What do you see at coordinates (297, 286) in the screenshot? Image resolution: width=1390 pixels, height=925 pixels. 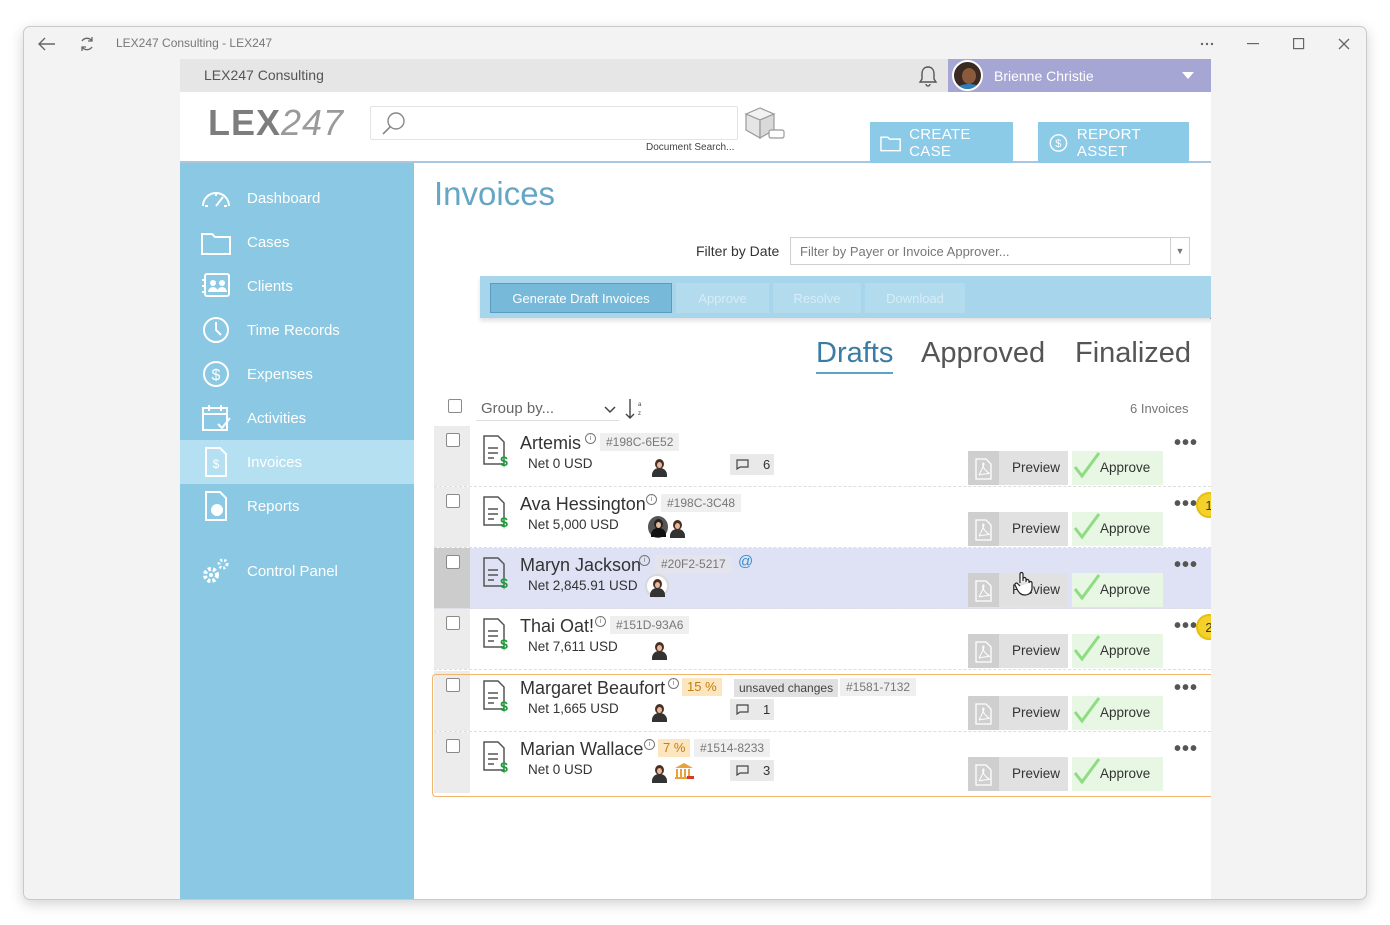 I see `sidebar-item-clients: Clients` at bounding box center [297, 286].